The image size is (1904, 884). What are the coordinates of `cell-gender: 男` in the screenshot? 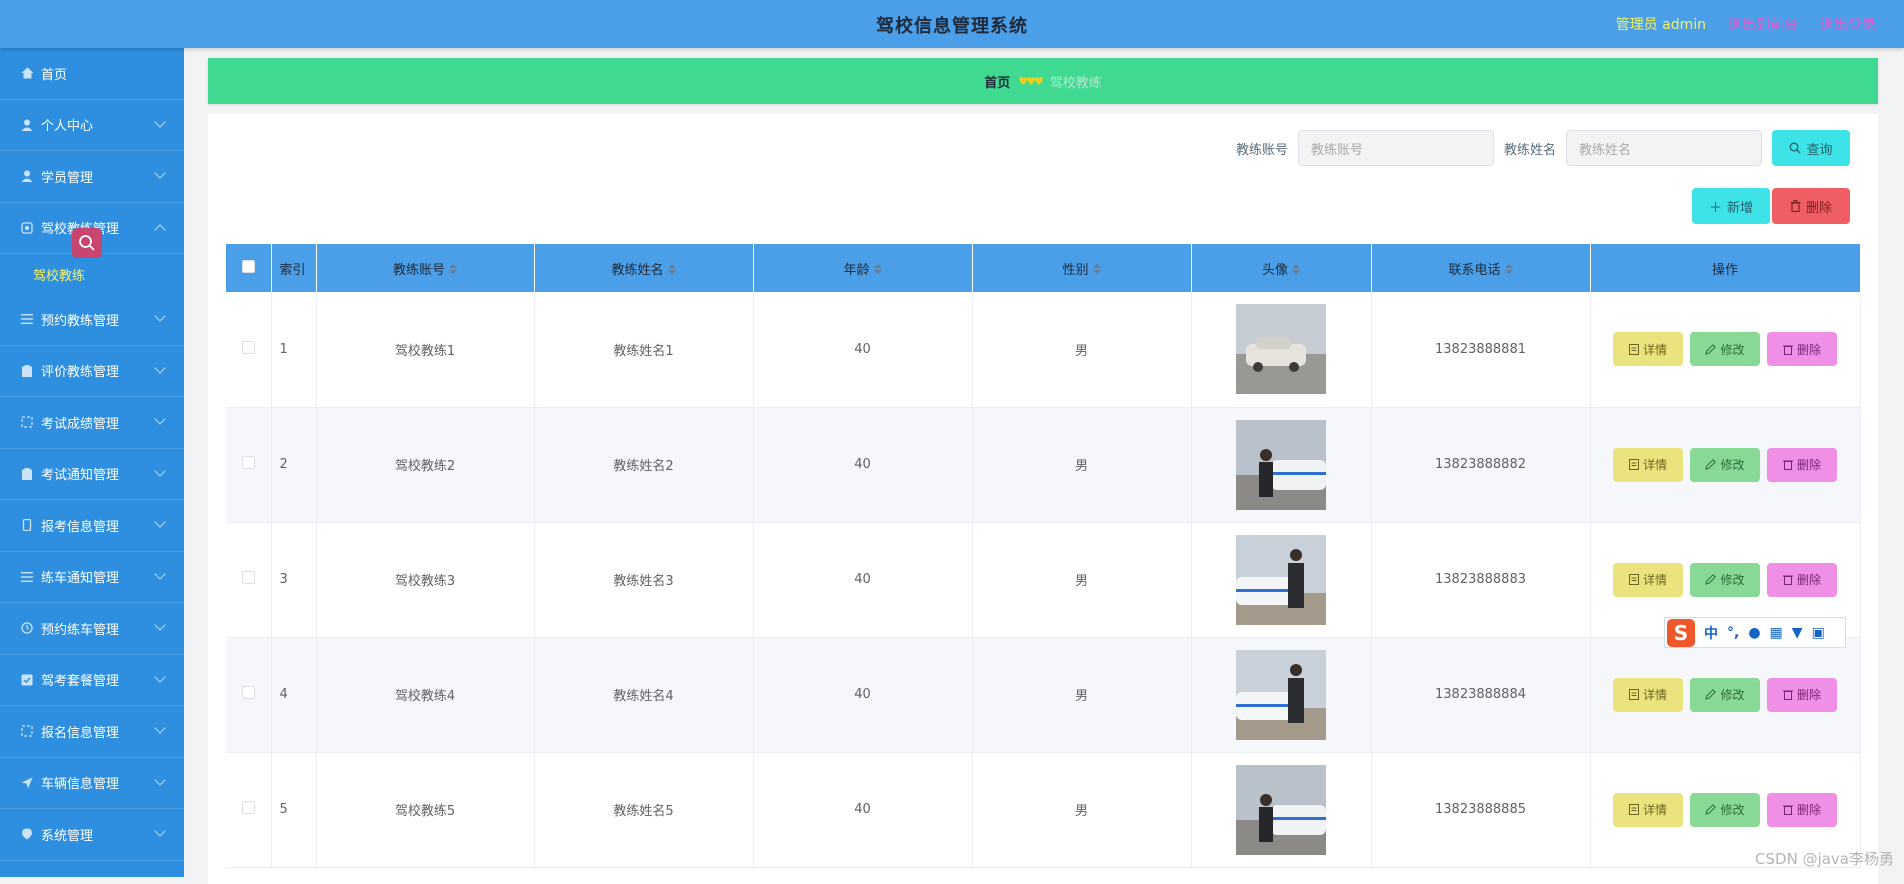 It's located at (1081, 464).